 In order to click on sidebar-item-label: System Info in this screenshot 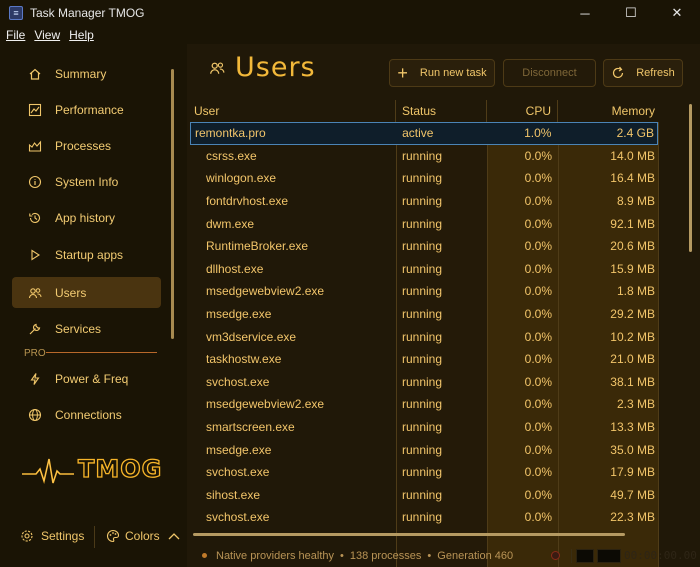, I will do `click(87, 181)`.